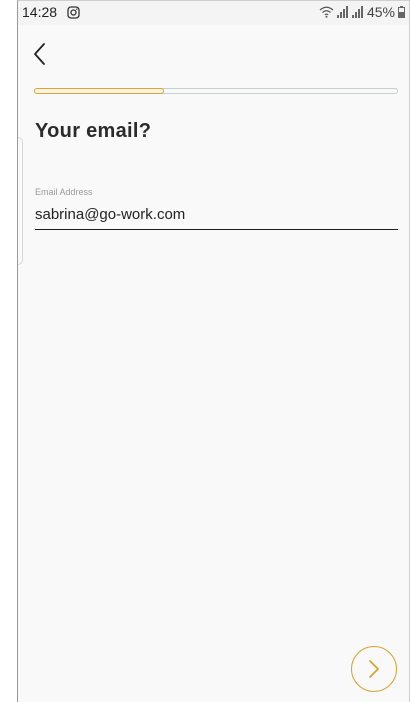  What do you see at coordinates (342, 12) in the screenshot?
I see `signal-icon` at bounding box center [342, 12].